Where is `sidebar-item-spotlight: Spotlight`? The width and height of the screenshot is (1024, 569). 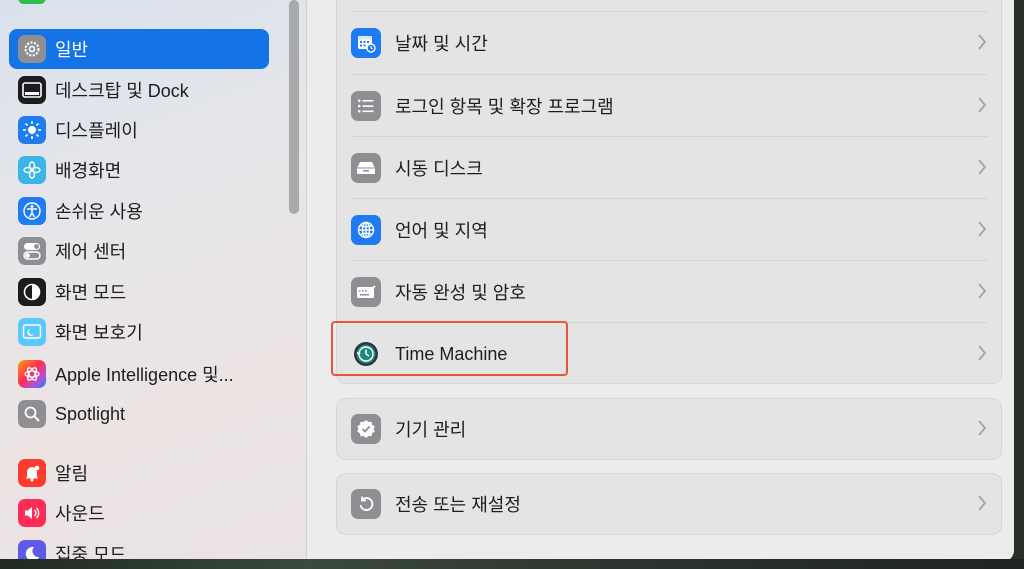 sidebar-item-spotlight: Spotlight is located at coordinates (139, 414).